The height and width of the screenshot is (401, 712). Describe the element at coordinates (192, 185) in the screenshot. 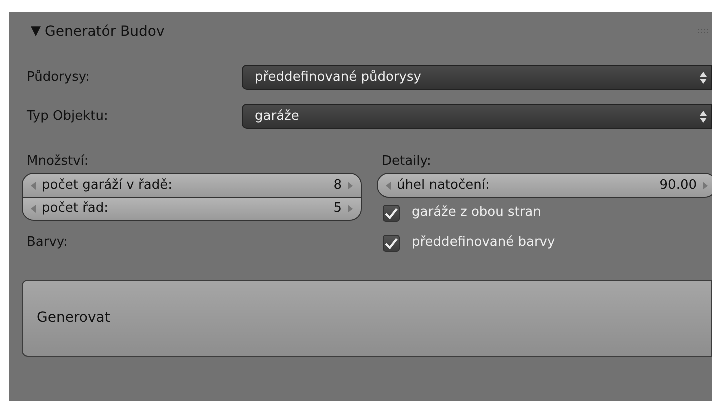

I see `number-field: počet garáží v řadě: 8` at that location.